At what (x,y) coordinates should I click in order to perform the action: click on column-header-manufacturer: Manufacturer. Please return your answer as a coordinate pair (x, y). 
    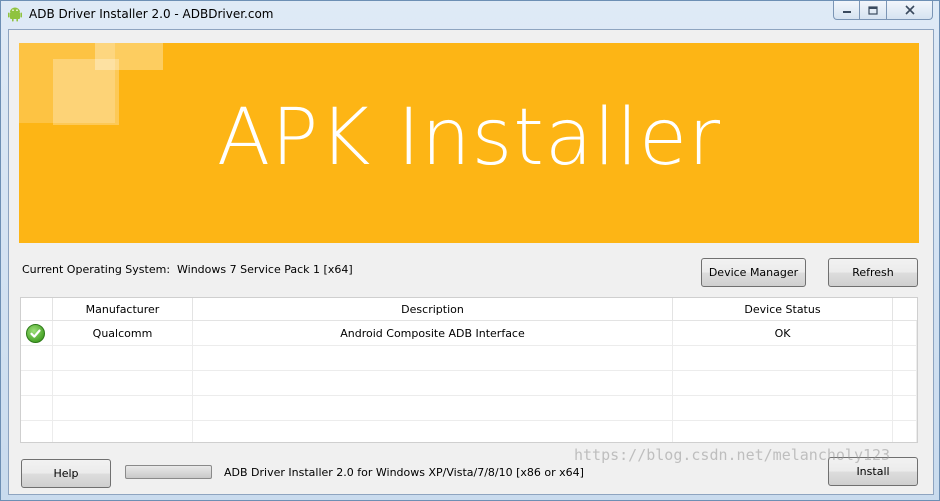
    Looking at the image, I should click on (123, 309).